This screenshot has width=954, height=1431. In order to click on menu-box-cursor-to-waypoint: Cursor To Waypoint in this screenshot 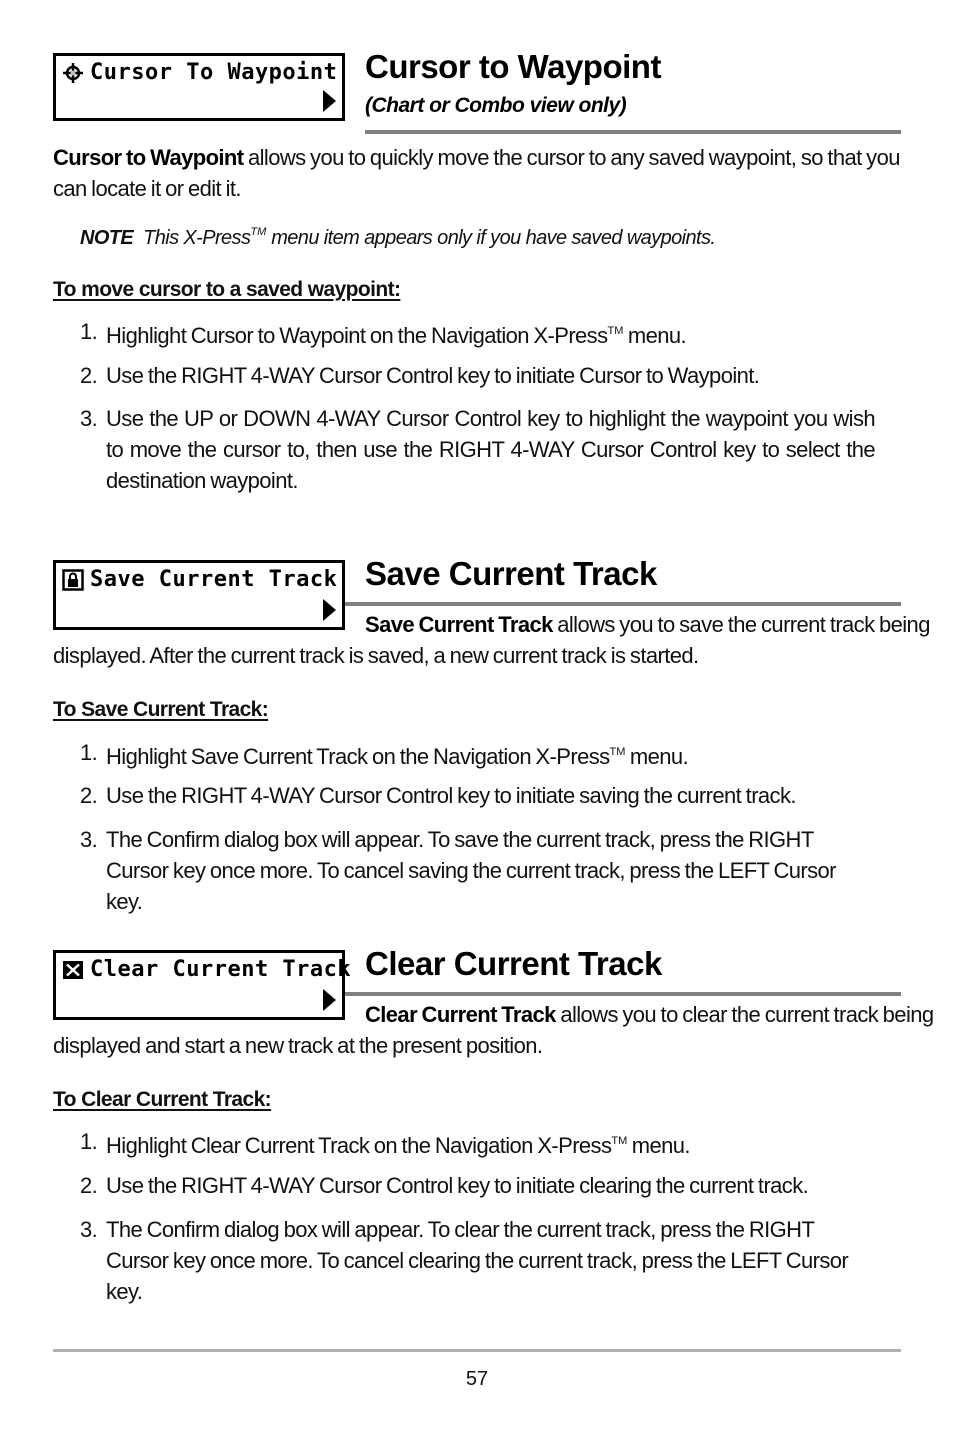, I will do `click(199, 87)`.